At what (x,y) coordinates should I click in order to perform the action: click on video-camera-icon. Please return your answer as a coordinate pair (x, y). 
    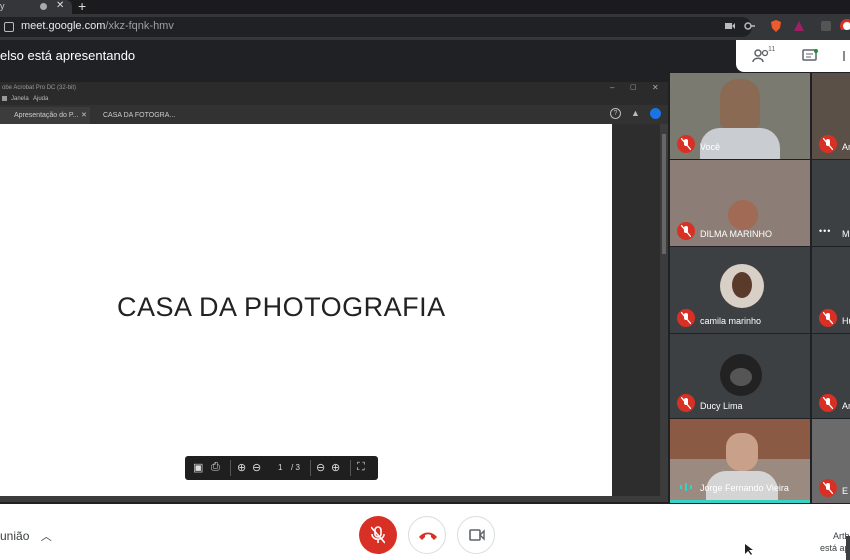
    Looking at the image, I should click on (477, 535).